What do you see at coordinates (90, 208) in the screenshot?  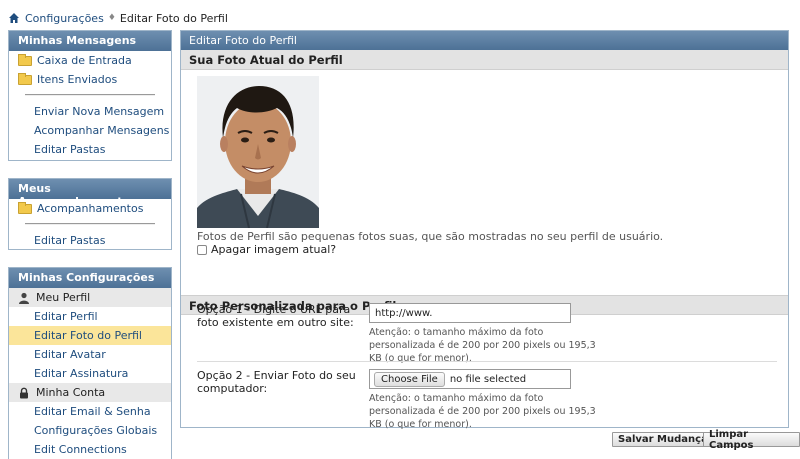 I see `sidebar-item-label: Acompanhamentos` at bounding box center [90, 208].